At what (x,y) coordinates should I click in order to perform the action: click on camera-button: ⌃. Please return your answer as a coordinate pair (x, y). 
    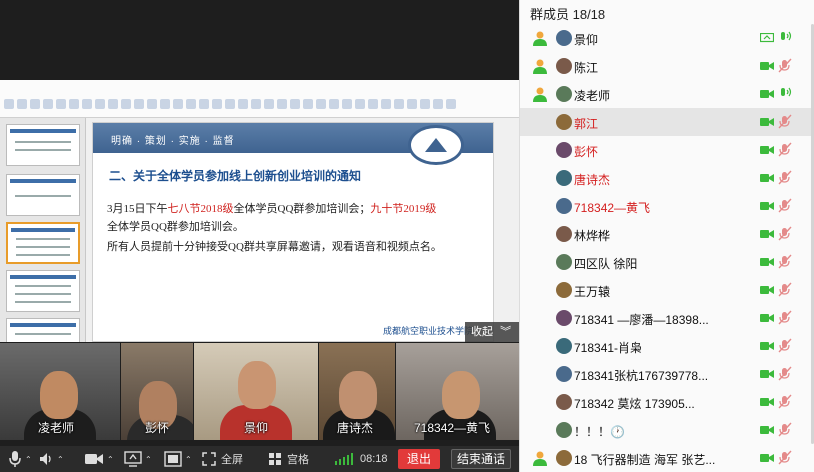
    Looking at the image, I should click on (99, 459).